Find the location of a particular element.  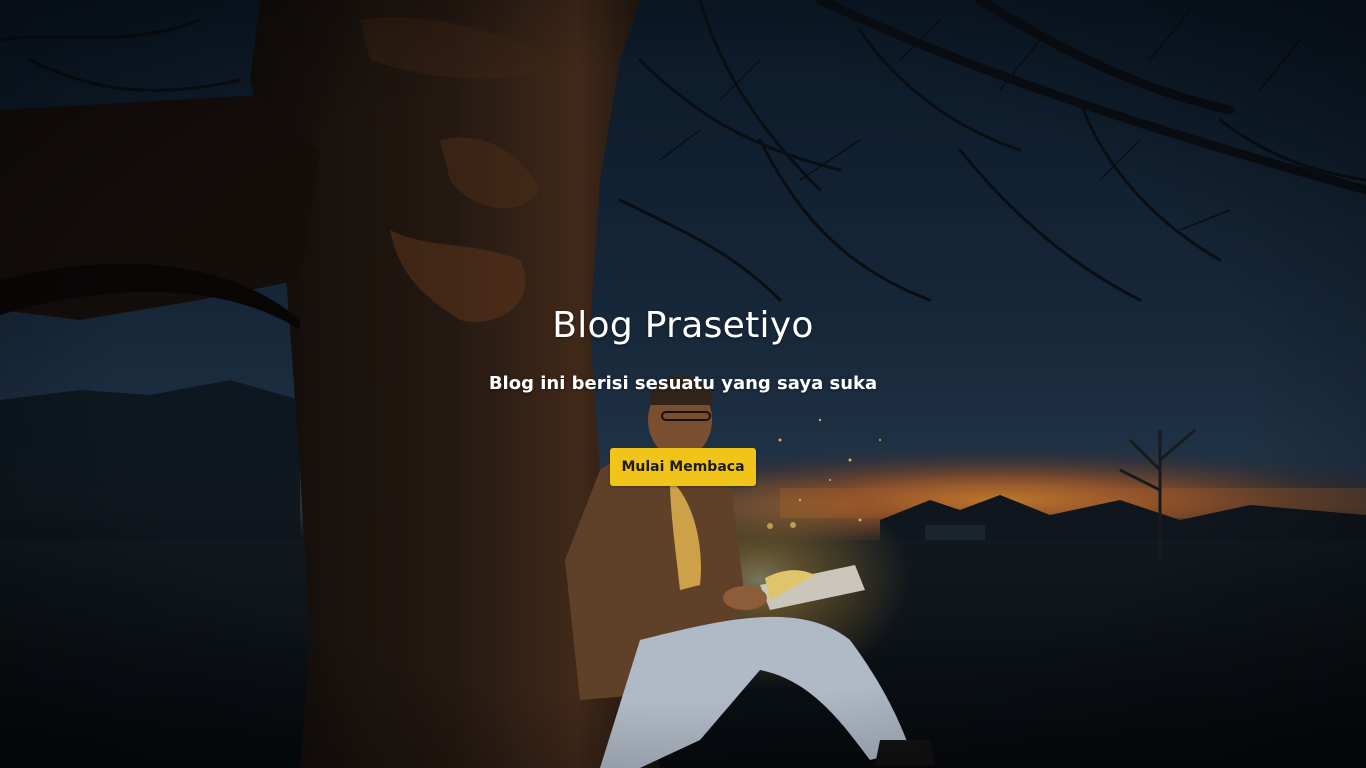

site-tagline: Blog ini berisi sesuatu yang saya suka is located at coordinates (683, 383).